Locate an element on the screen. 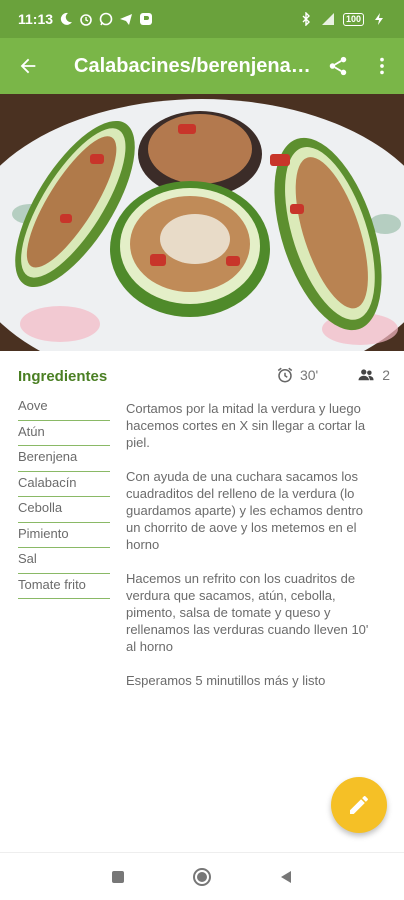 This screenshot has height=900, width=404. battery-icon: 100 is located at coordinates (353, 19).